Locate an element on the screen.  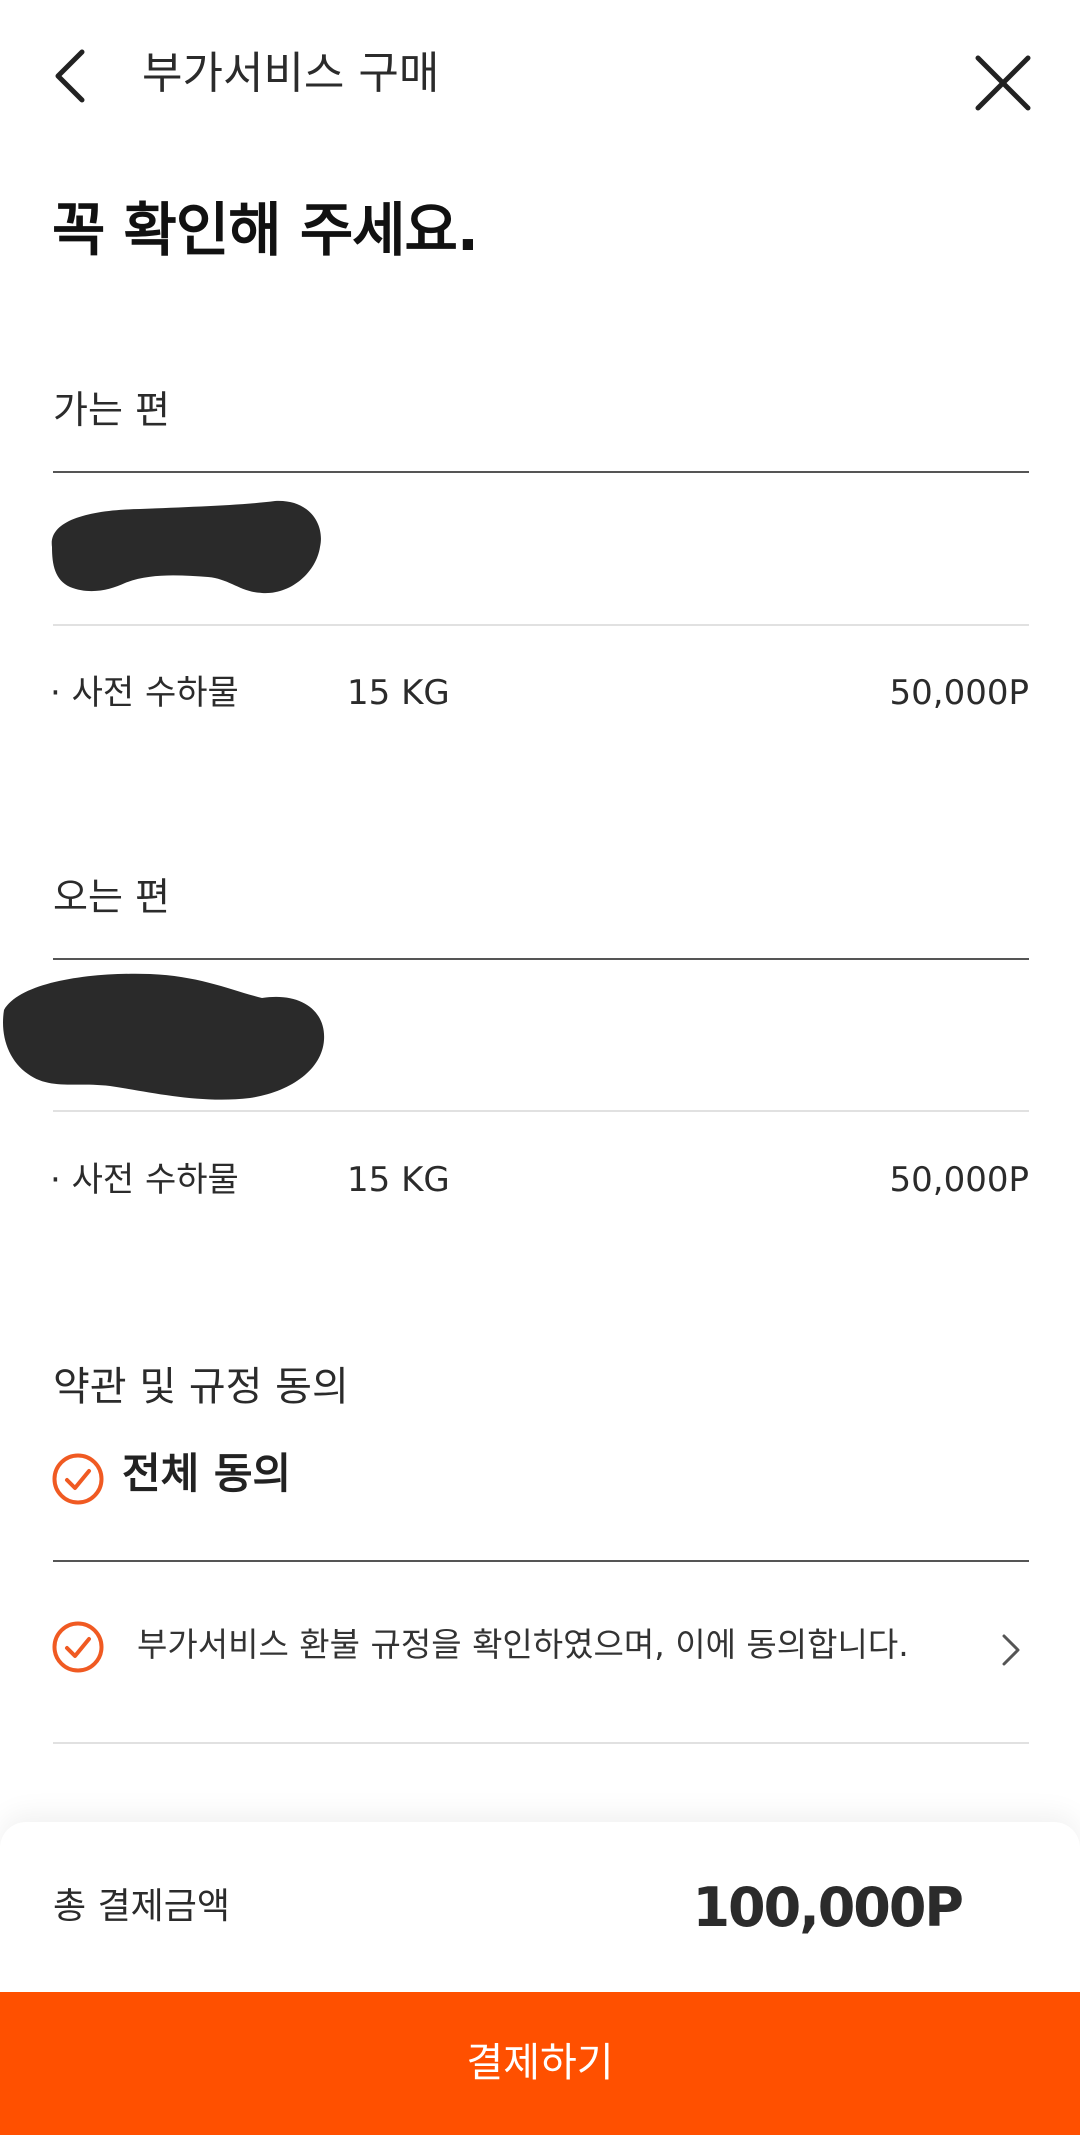
refund-policy-detail-button is located at coordinates (1011, 1650).